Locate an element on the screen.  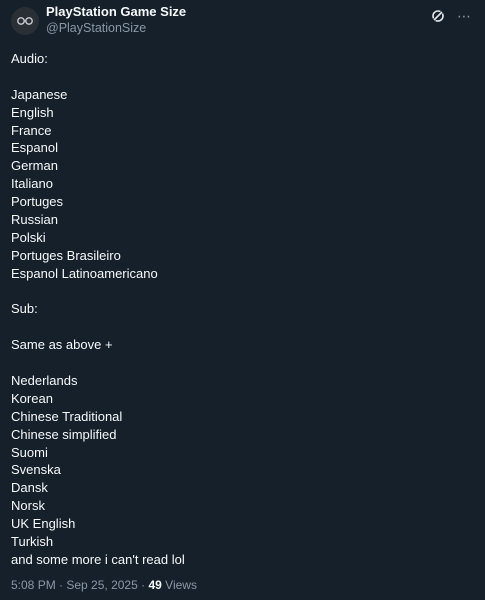
audio-heading: Audio: is located at coordinates (29, 58).